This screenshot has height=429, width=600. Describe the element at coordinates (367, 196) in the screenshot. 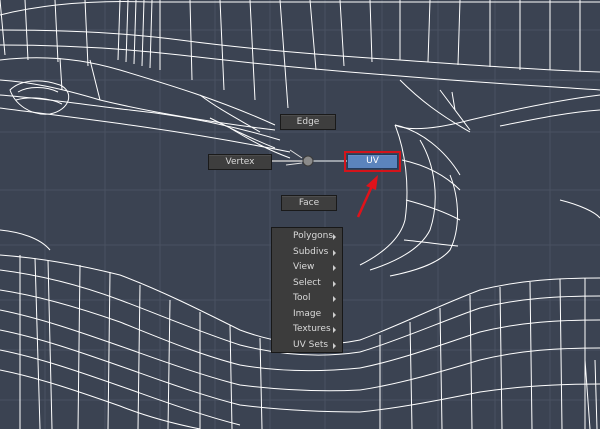

I see `annotation-arrow` at that location.